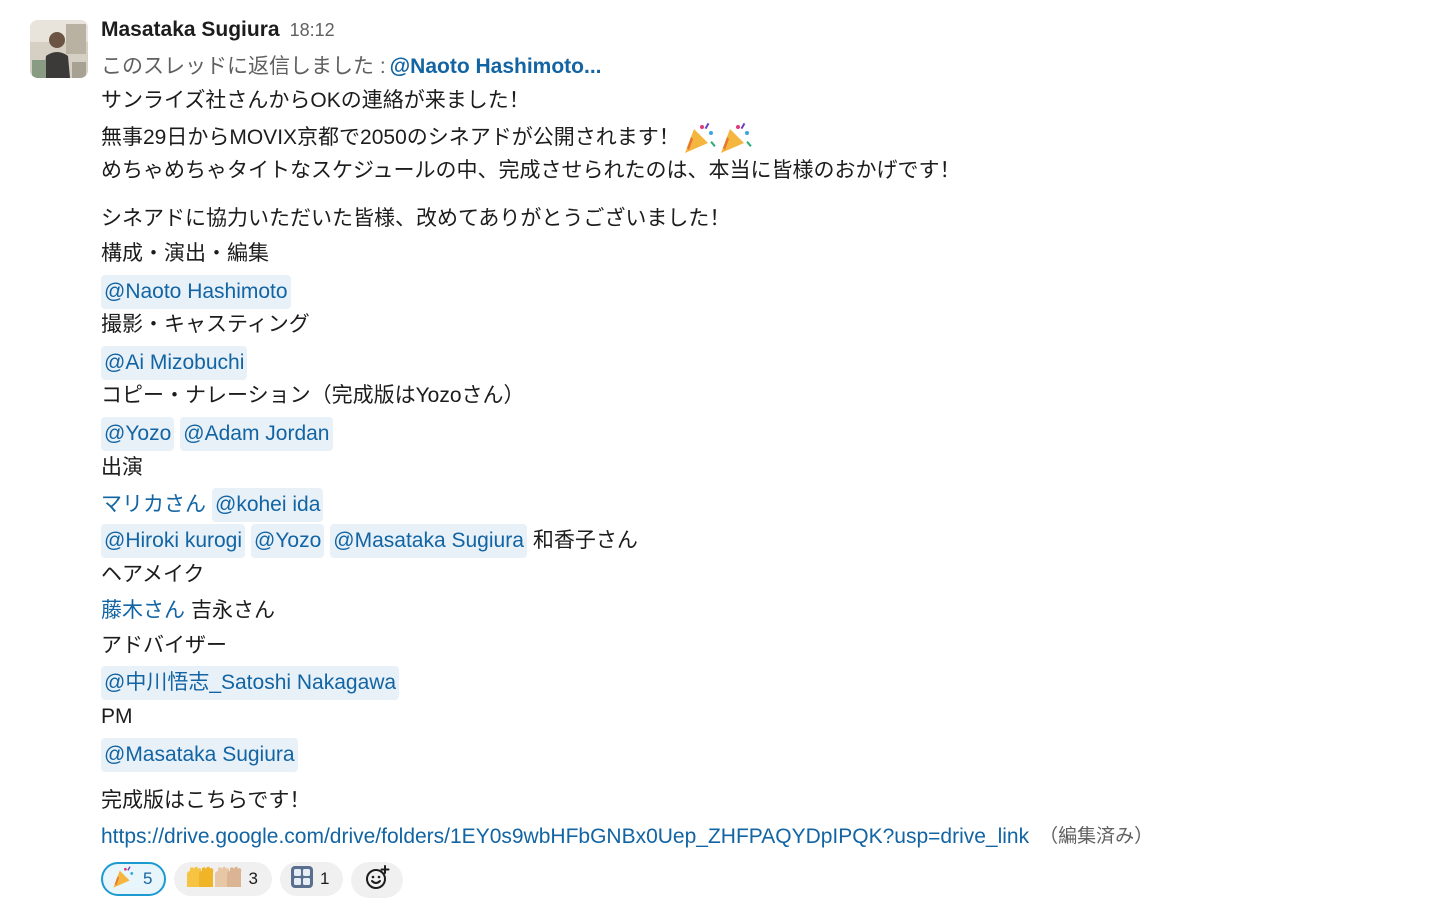 The width and height of the screenshot is (1440, 911). I want to click on text: 撮影・キャスティング, so click(205, 324).